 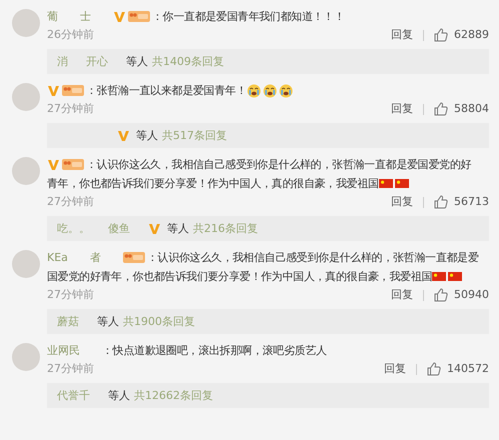 What do you see at coordinates (119, 228) in the screenshot?
I see `reply-username: 傻鱼` at bounding box center [119, 228].